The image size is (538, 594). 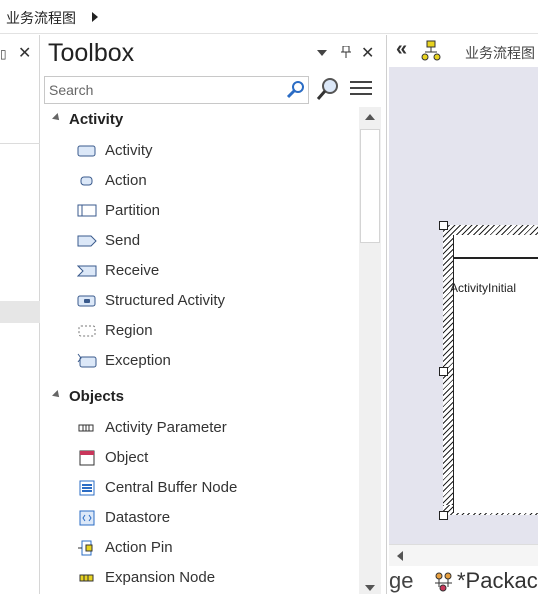 I want to click on breadcrumb-item: 业务流程图, so click(x=41, y=18).